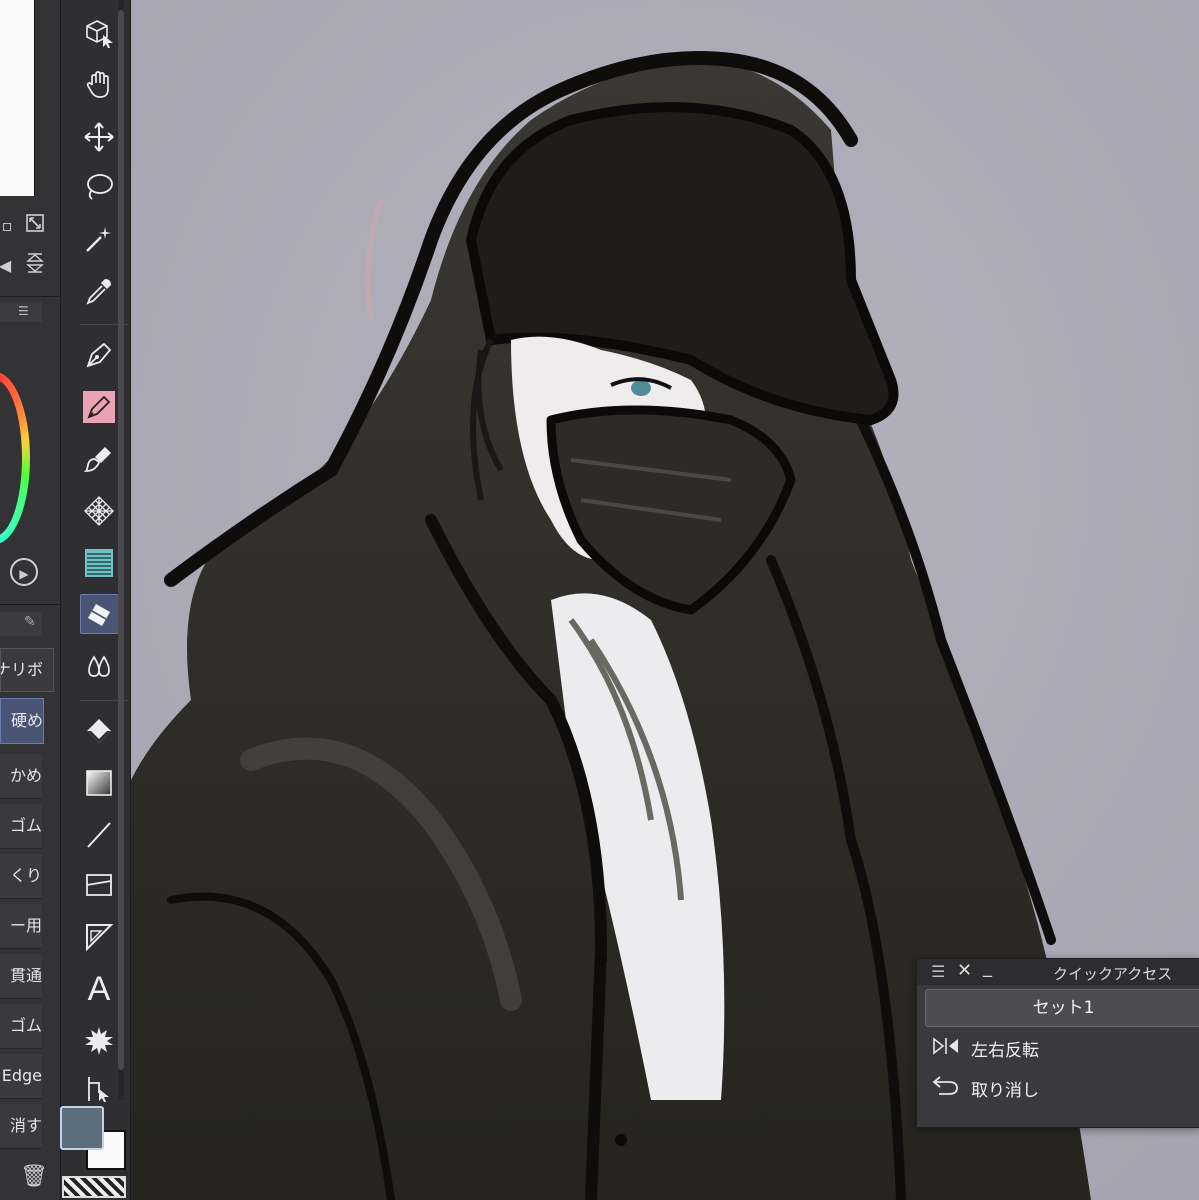  What do you see at coordinates (24, 572) in the screenshot?
I see `play-icon: ▶` at bounding box center [24, 572].